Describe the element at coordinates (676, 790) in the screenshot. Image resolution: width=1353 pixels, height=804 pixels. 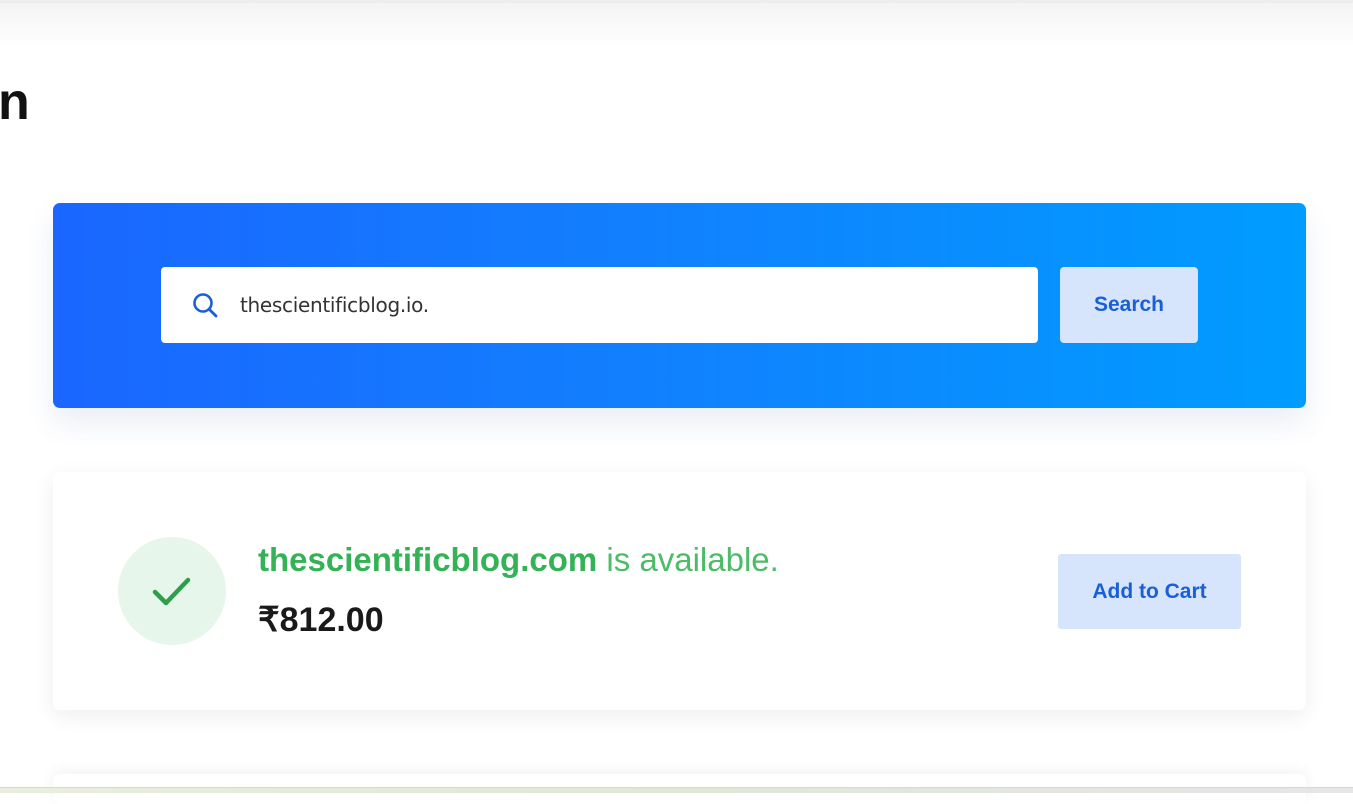
I see `bottom-edge` at that location.